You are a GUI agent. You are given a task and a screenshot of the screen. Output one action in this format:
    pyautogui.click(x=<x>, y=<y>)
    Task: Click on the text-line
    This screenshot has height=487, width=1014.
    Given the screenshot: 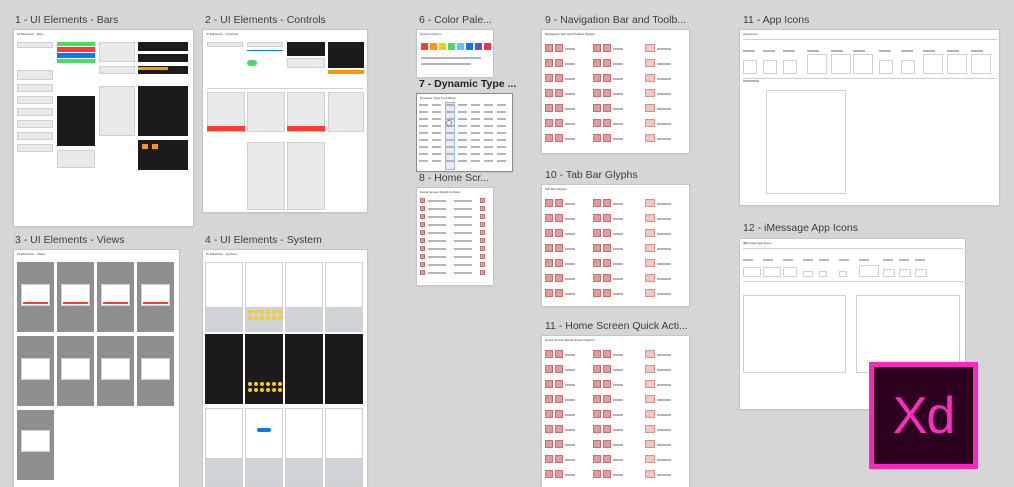 What is the action you would take?
    pyautogui.click(x=446, y=64)
    